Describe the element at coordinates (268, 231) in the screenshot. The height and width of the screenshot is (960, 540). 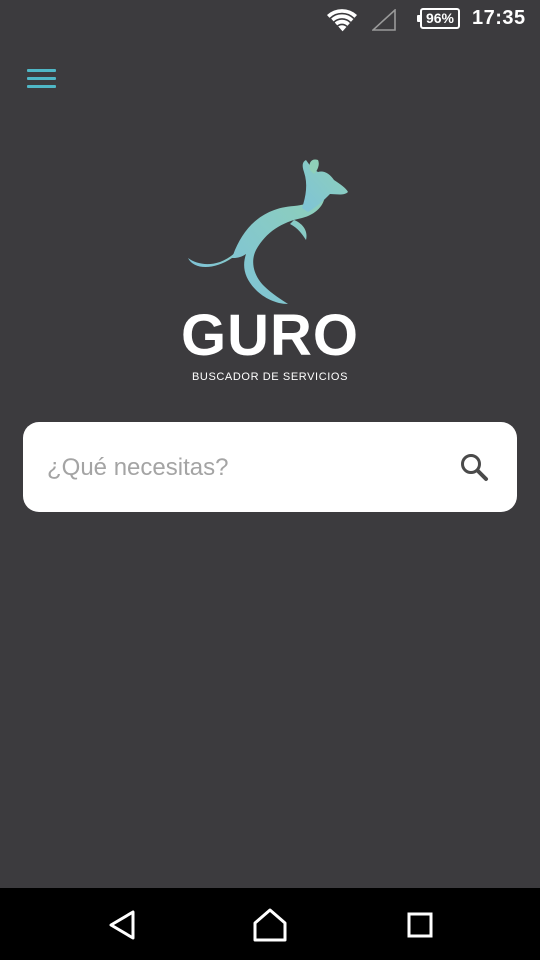
I see `kangaroo-logo-icon` at that location.